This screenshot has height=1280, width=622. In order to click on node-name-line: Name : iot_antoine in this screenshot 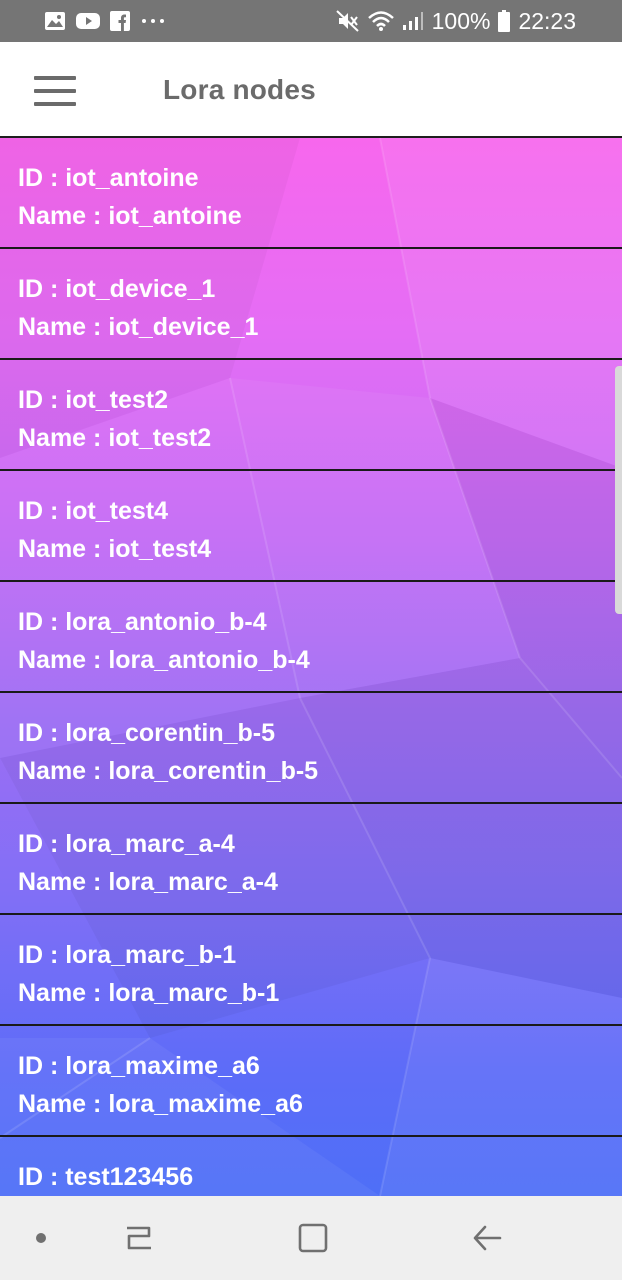, I will do `click(320, 217)`.